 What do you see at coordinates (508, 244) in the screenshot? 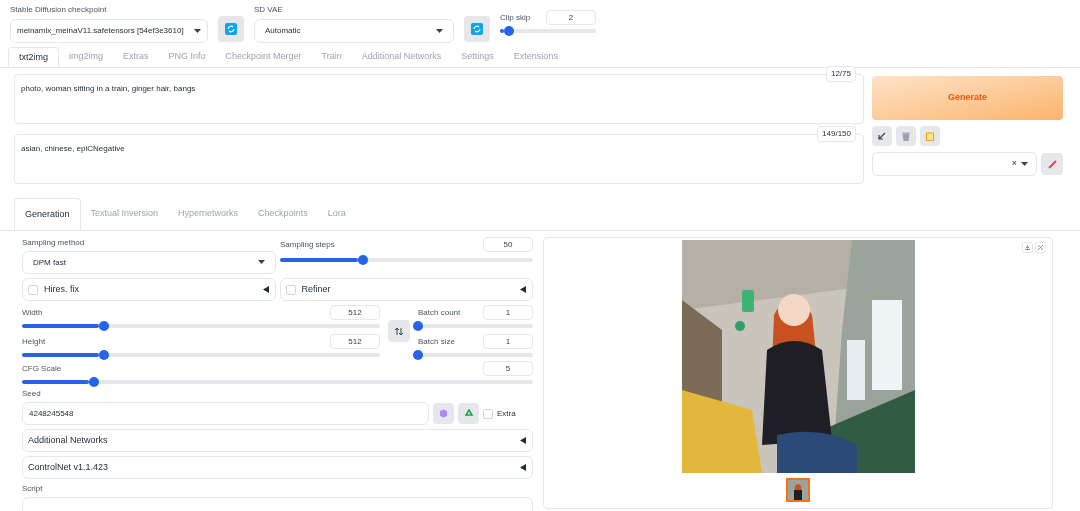
I see `number-field: 50` at bounding box center [508, 244].